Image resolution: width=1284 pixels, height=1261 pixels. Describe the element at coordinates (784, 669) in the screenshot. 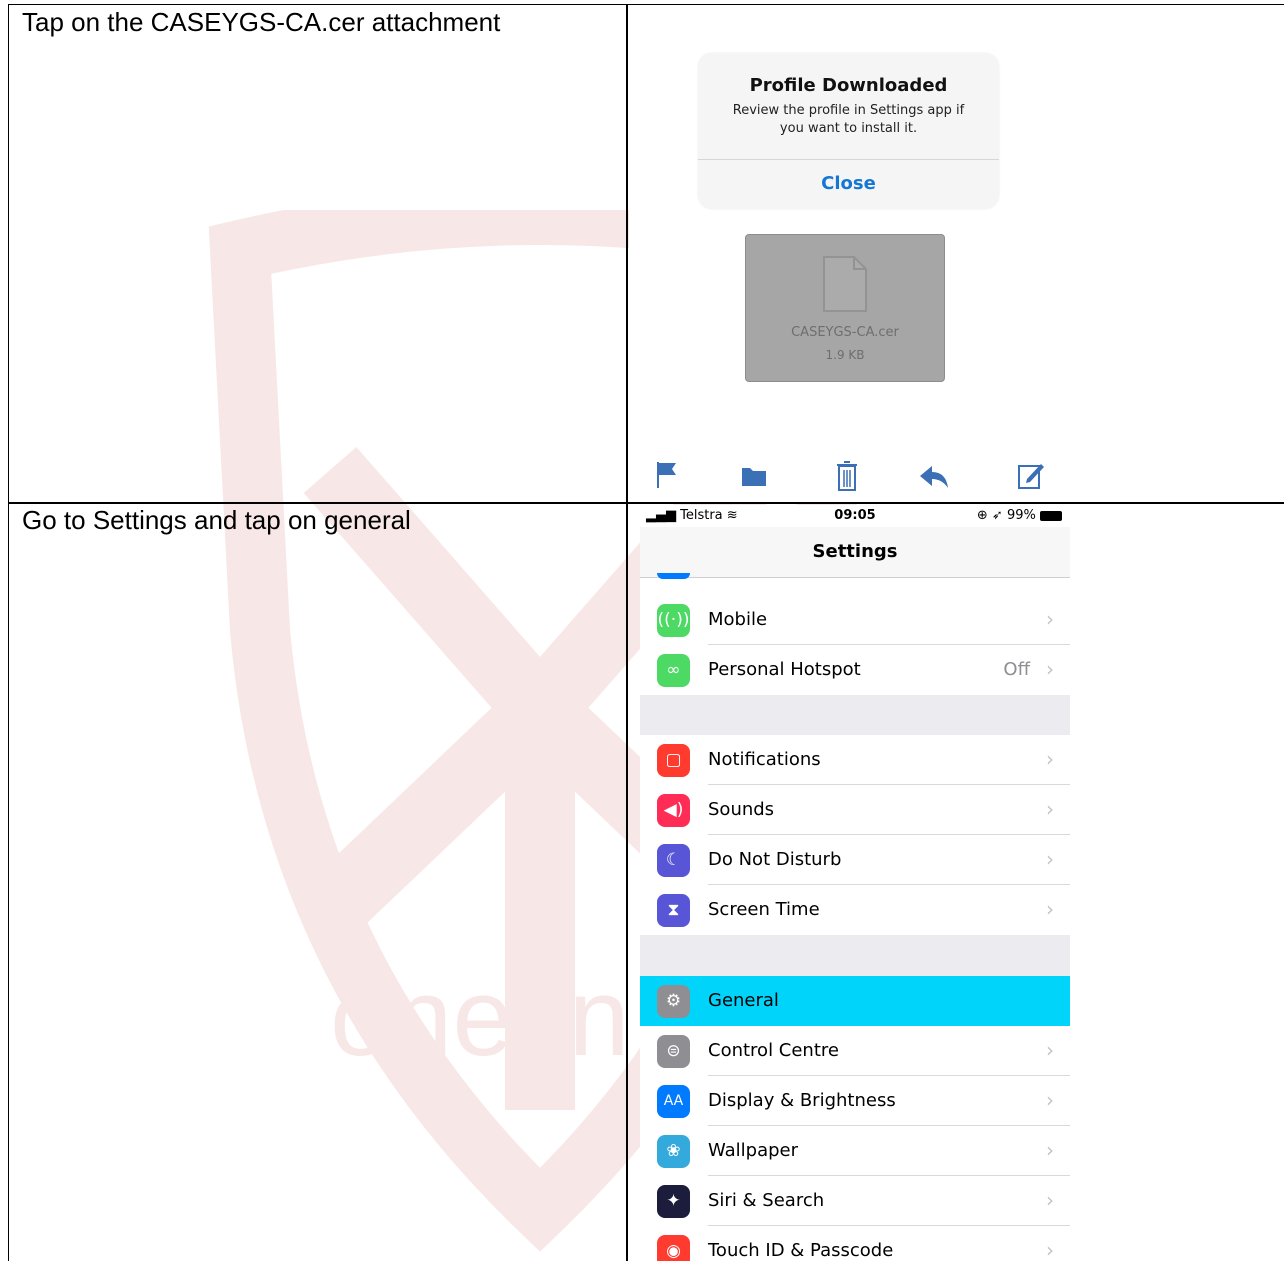

I see `row-label: Personal Hotspot` at that location.